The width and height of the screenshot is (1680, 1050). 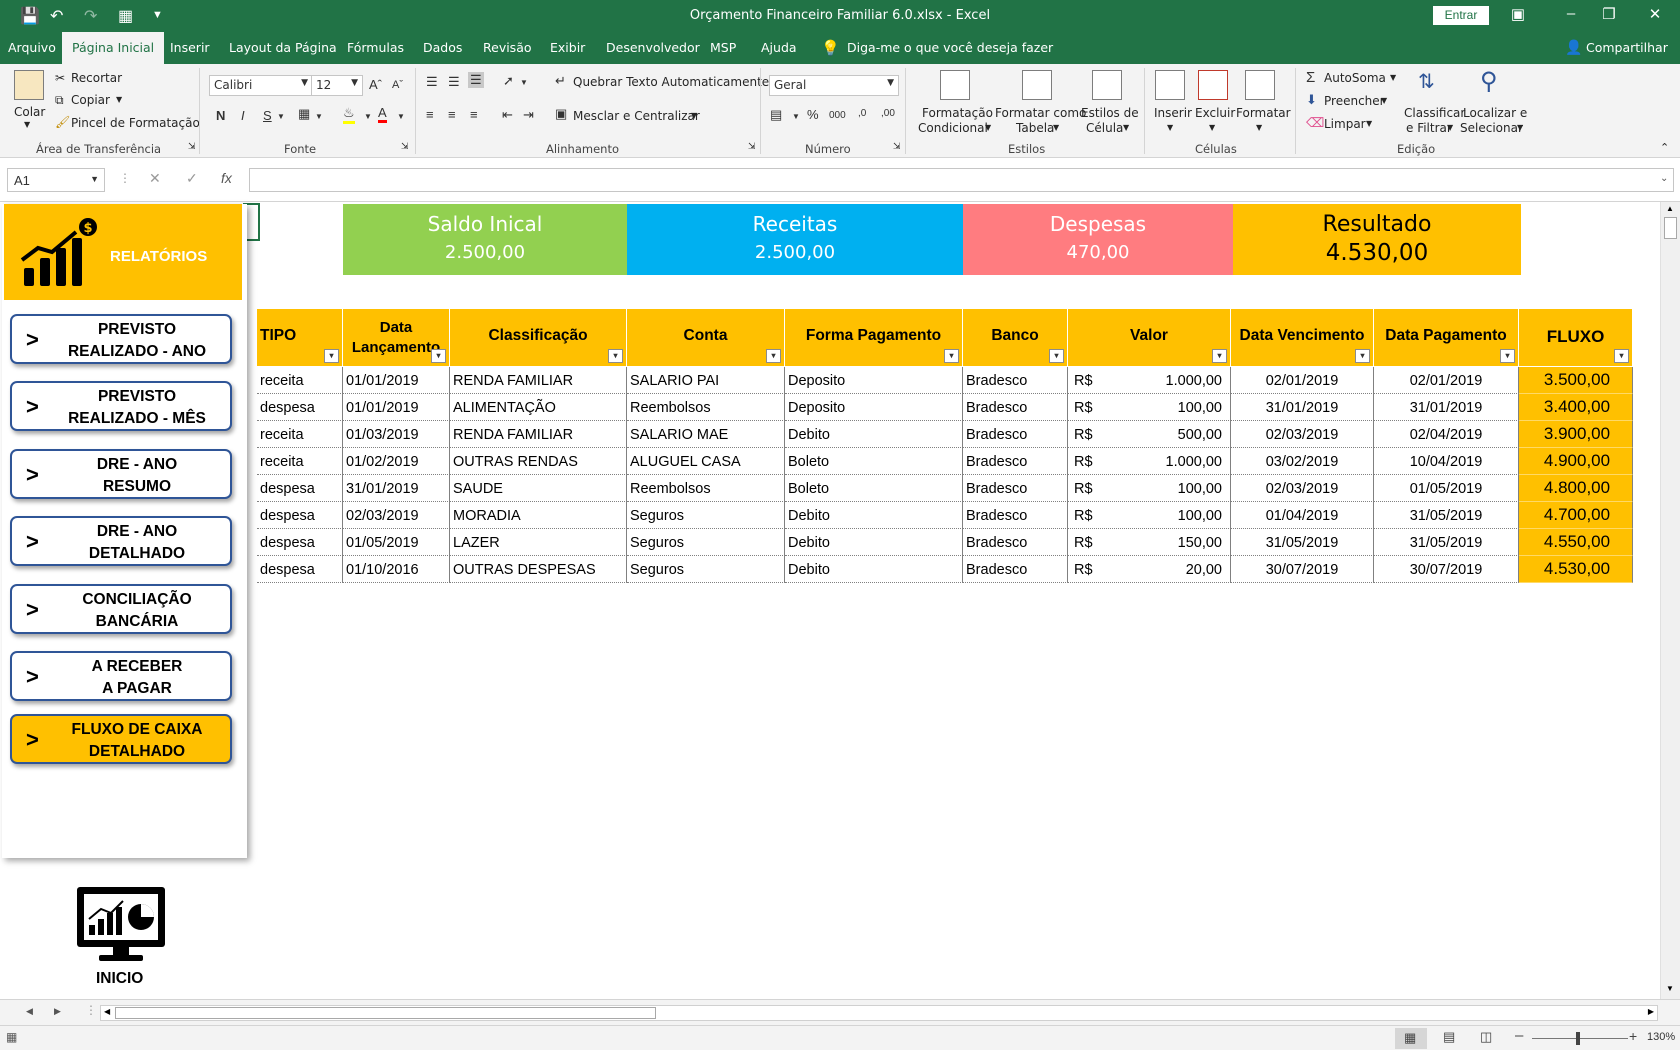 What do you see at coordinates (1173, 113) in the screenshot?
I see `insert-cells-button: Inserir` at bounding box center [1173, 113].